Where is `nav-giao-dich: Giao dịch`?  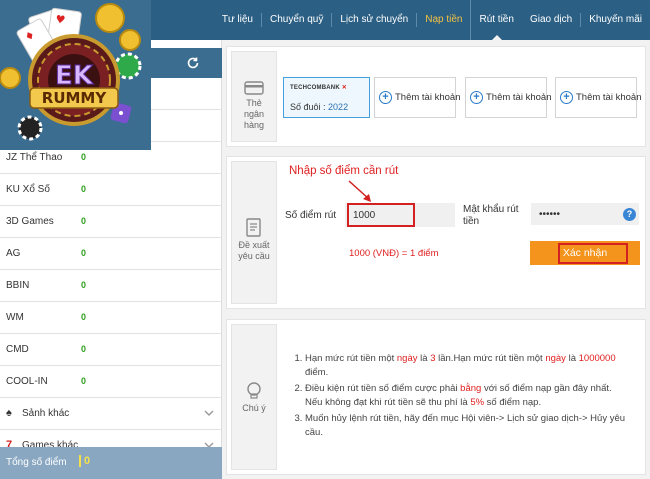 nav-giao-dich: Giao dịch is located at coordinates (551, 20).